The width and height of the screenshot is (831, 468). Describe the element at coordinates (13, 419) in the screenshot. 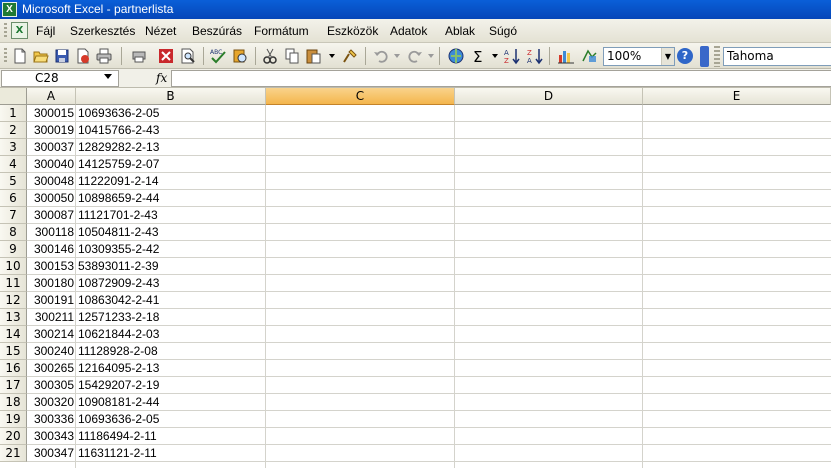

I see `row-header: 19` at that location.